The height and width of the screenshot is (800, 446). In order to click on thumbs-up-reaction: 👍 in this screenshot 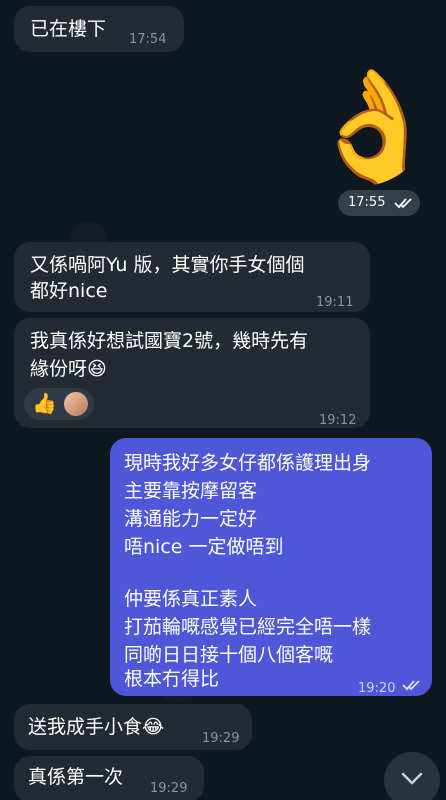, I will do `click(44, 403)`.